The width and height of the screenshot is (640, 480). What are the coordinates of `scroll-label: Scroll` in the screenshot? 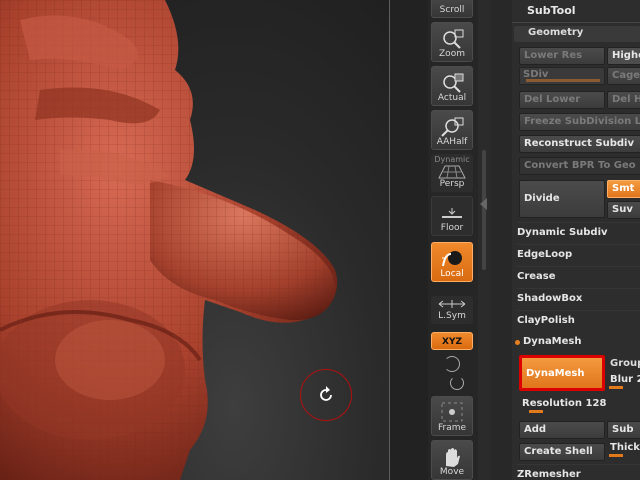 It's located at (452, 10).